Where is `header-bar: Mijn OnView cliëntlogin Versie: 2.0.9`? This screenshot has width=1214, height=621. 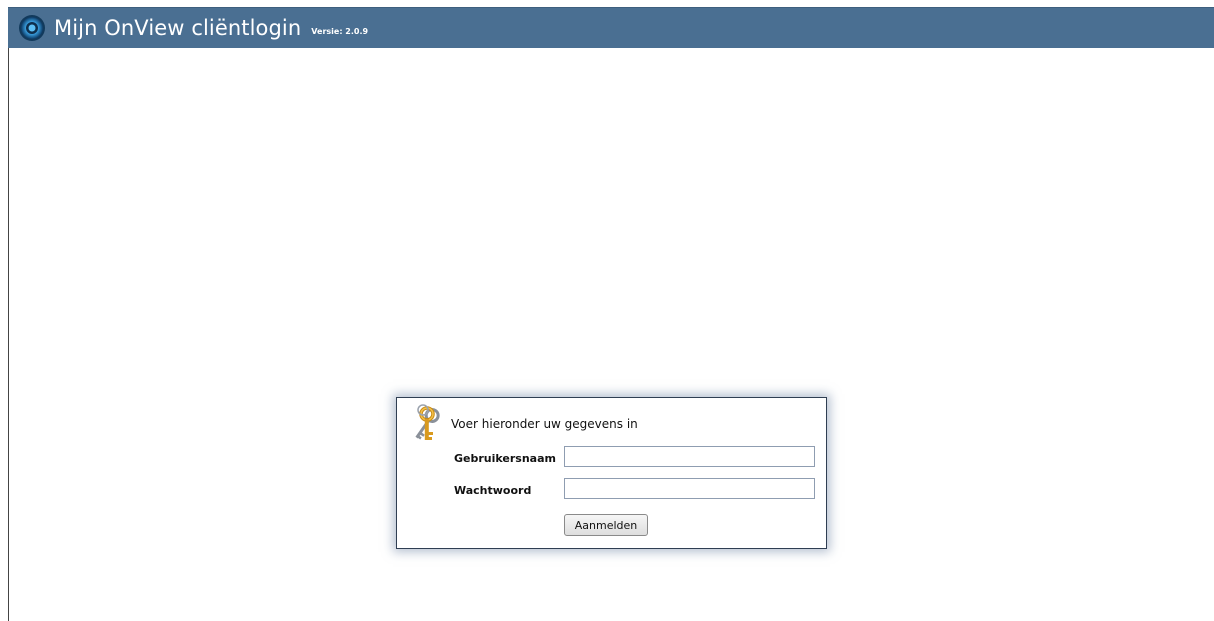
header-bar: Mijn OnView cliëntlogin Versie: 2.0.9 is located at coordinates (611, 27).